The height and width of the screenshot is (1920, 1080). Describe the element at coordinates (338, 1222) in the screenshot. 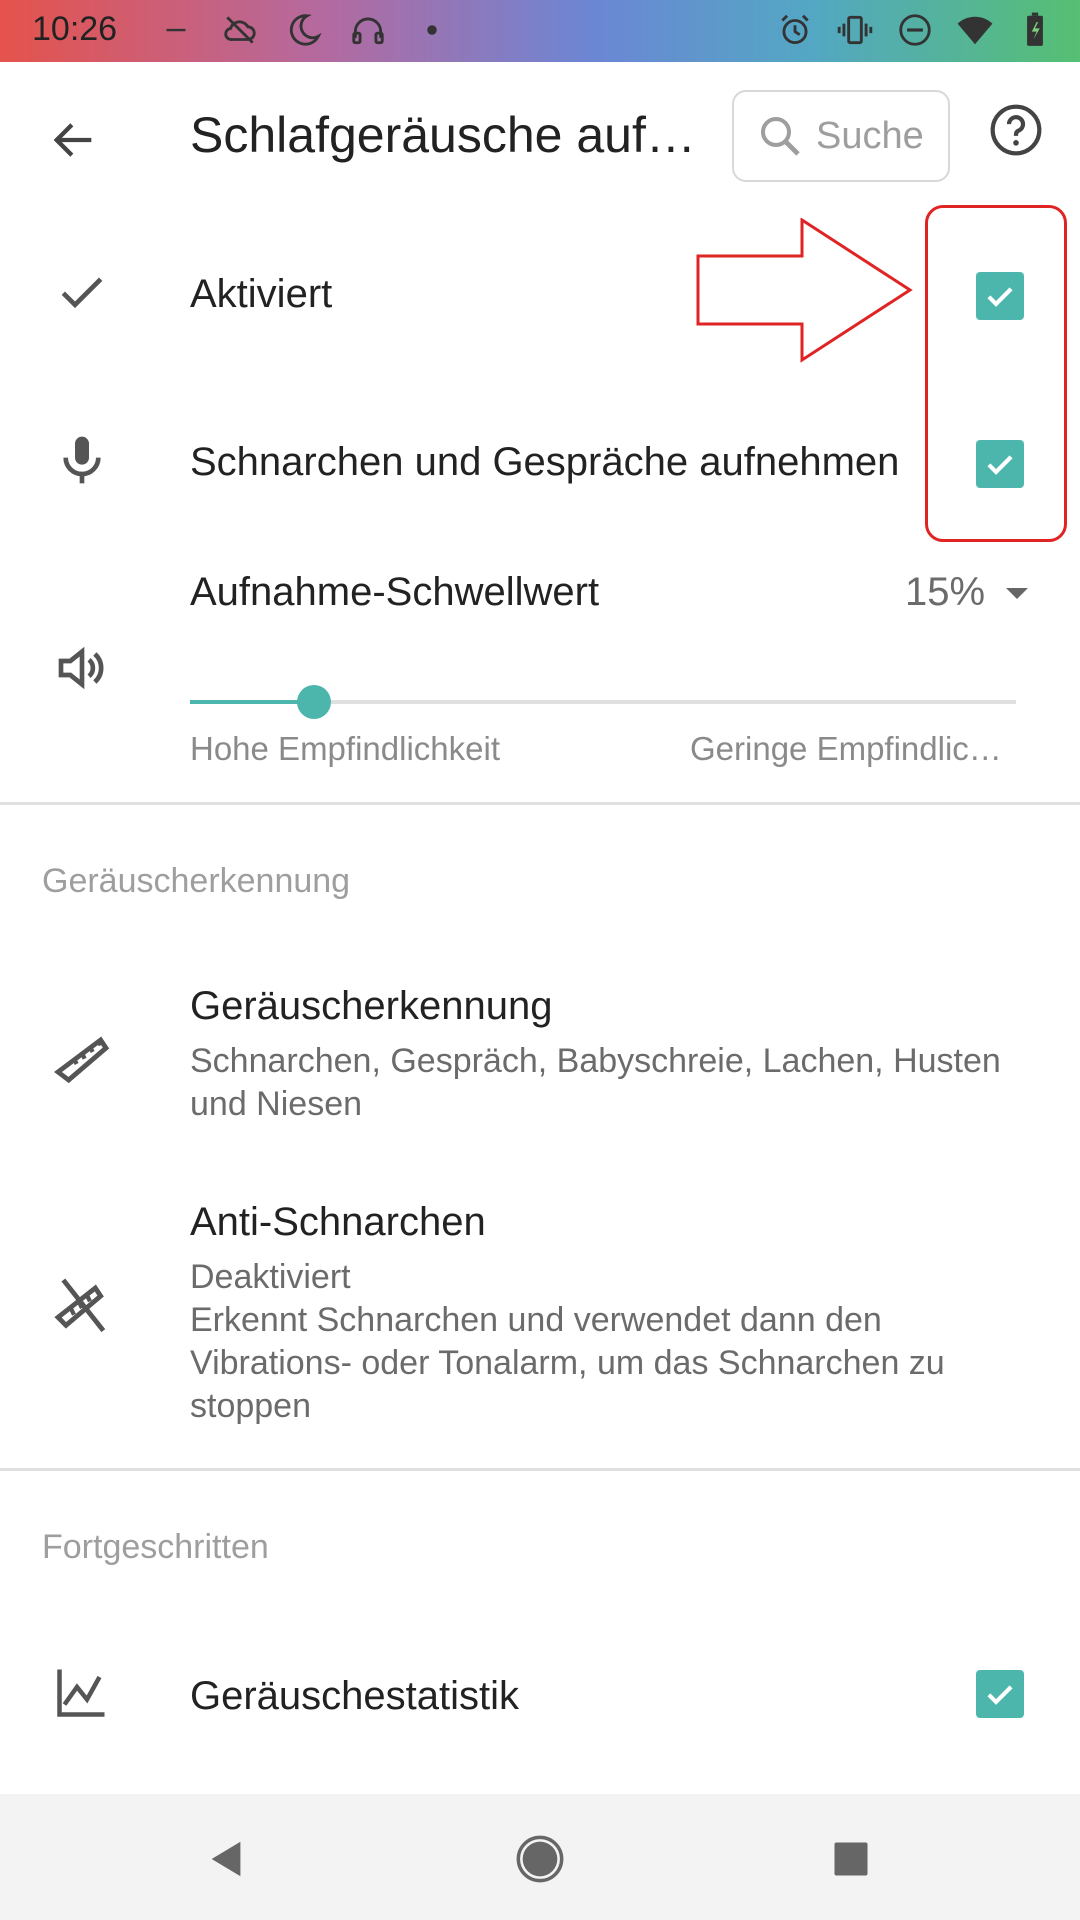

I see `anti-snore-title: Anti-Schnarchen` at that location.